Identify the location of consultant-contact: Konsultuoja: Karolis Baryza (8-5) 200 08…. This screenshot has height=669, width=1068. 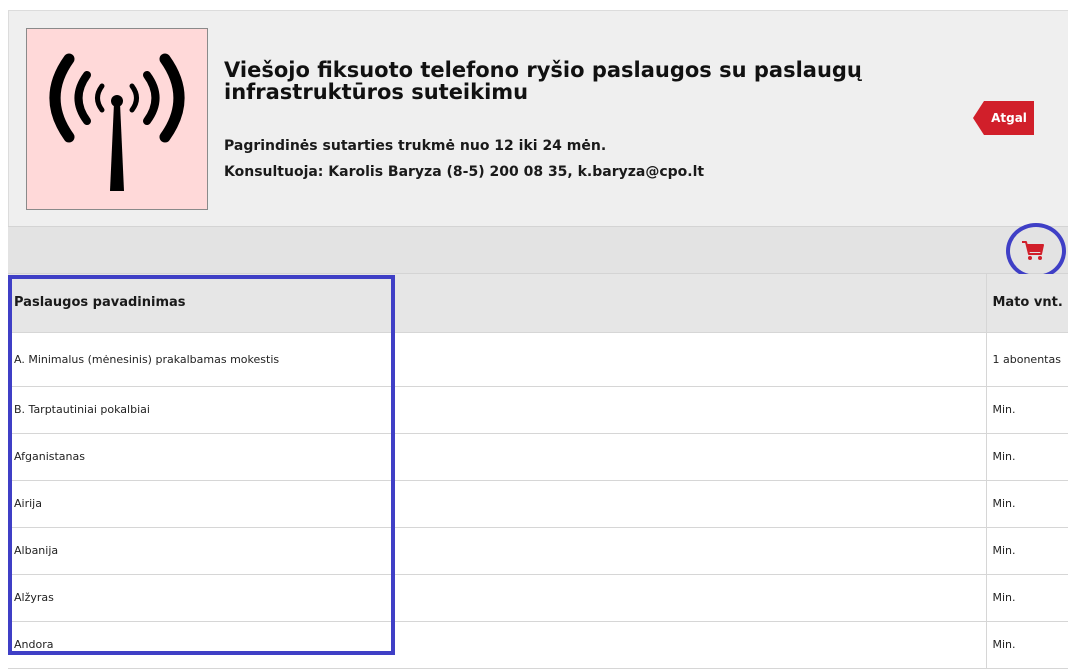
(464, 172).